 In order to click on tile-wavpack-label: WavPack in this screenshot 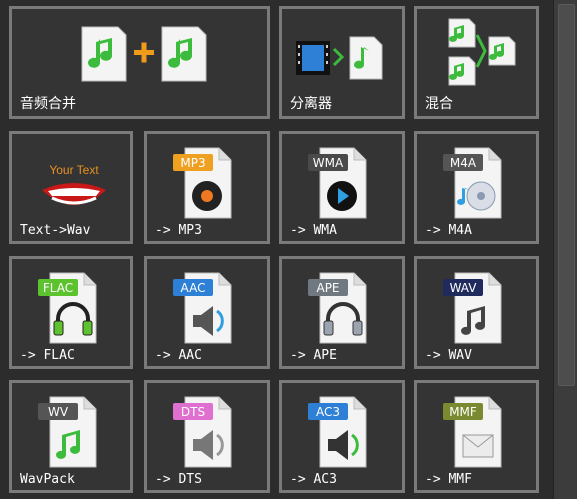, I will do `click(47, 479)`.